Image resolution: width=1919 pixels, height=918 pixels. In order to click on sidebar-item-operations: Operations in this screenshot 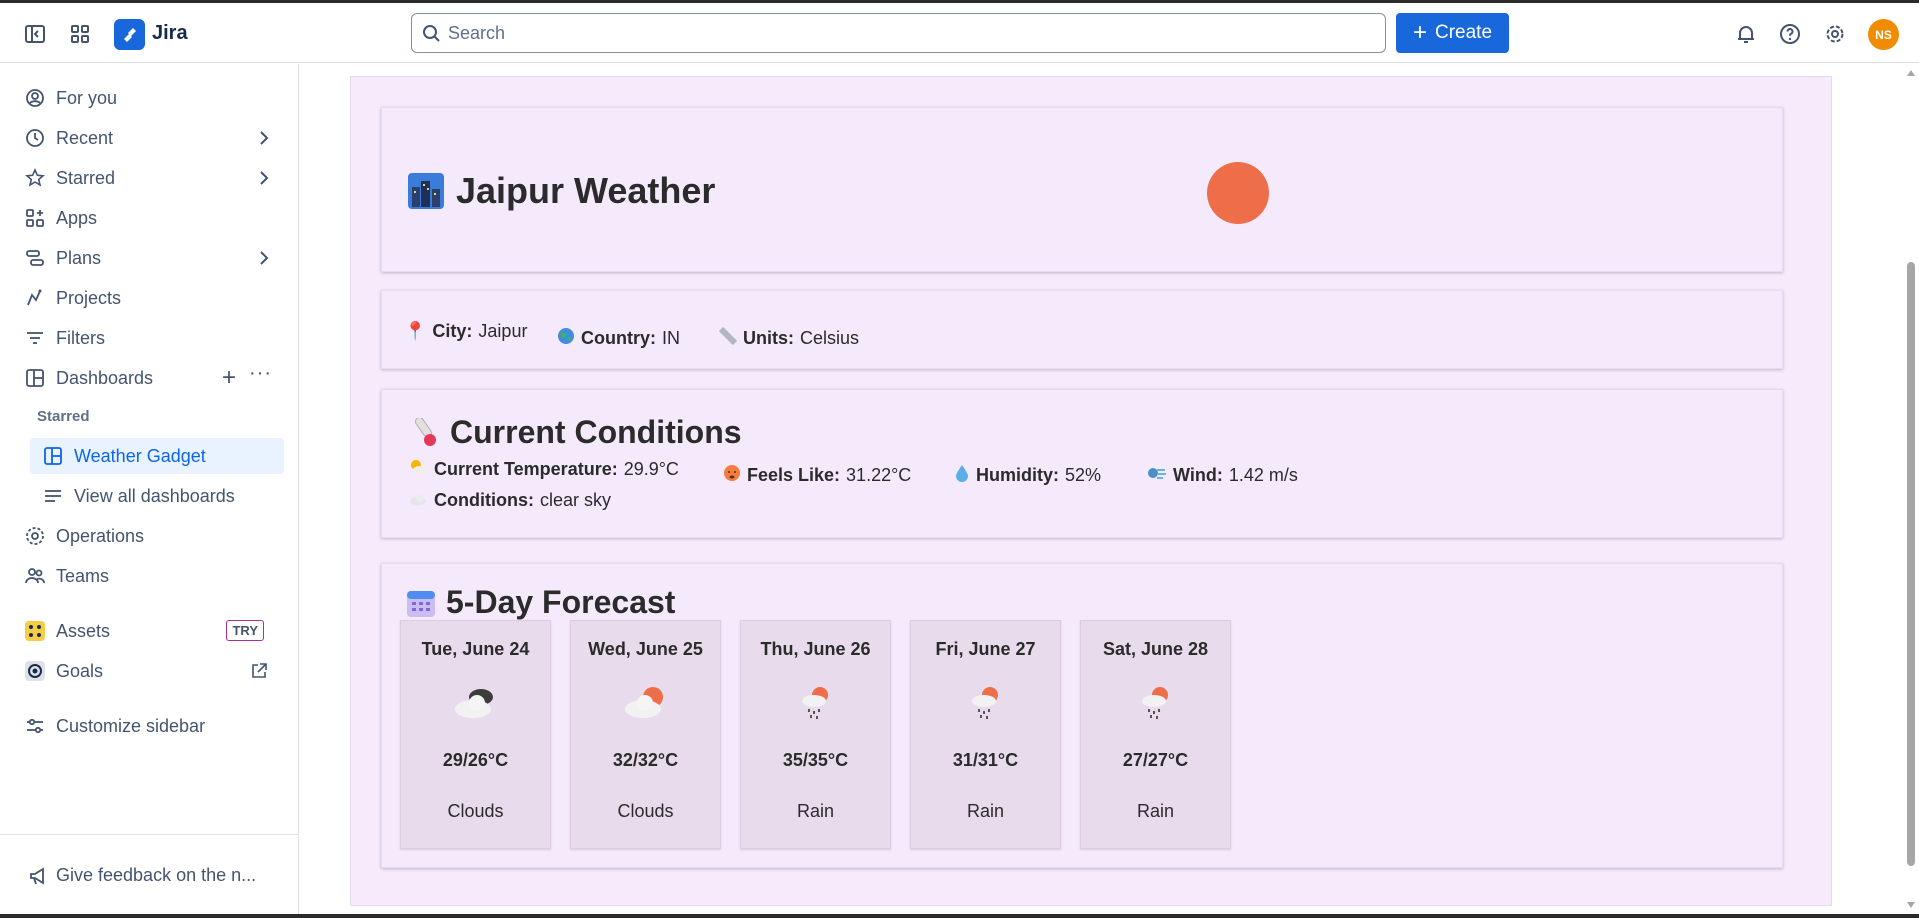, I will do `click(148, 536)`.